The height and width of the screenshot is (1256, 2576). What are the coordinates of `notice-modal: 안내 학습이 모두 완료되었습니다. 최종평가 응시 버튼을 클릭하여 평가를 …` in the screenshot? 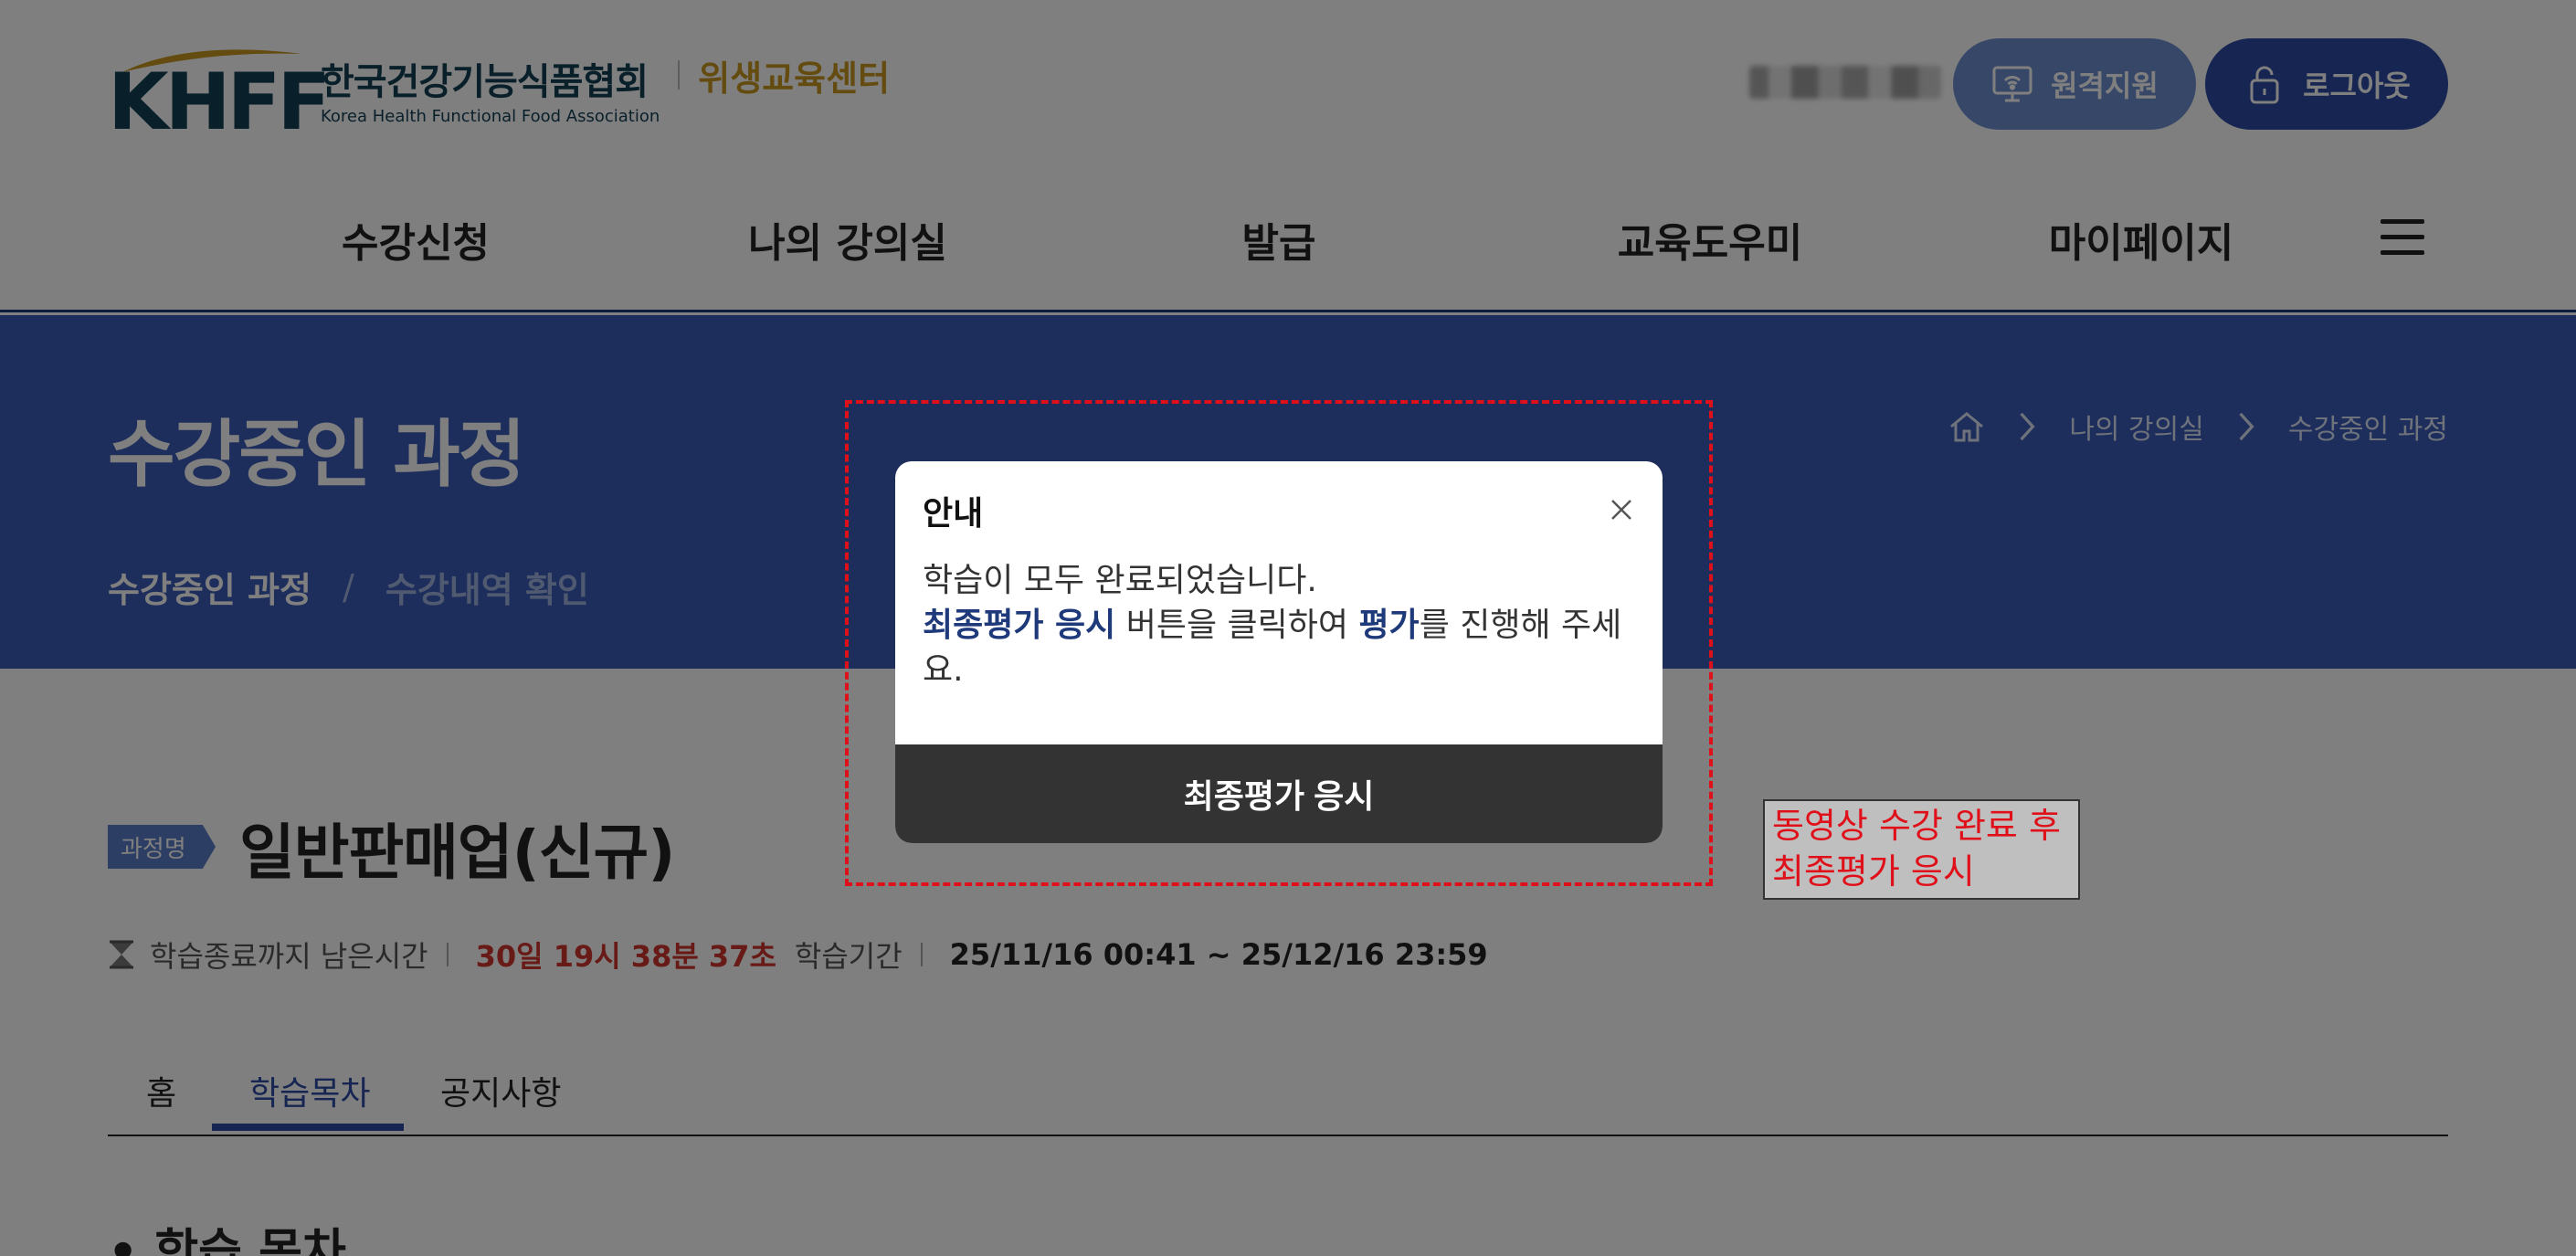 It's located at (1279, 652).